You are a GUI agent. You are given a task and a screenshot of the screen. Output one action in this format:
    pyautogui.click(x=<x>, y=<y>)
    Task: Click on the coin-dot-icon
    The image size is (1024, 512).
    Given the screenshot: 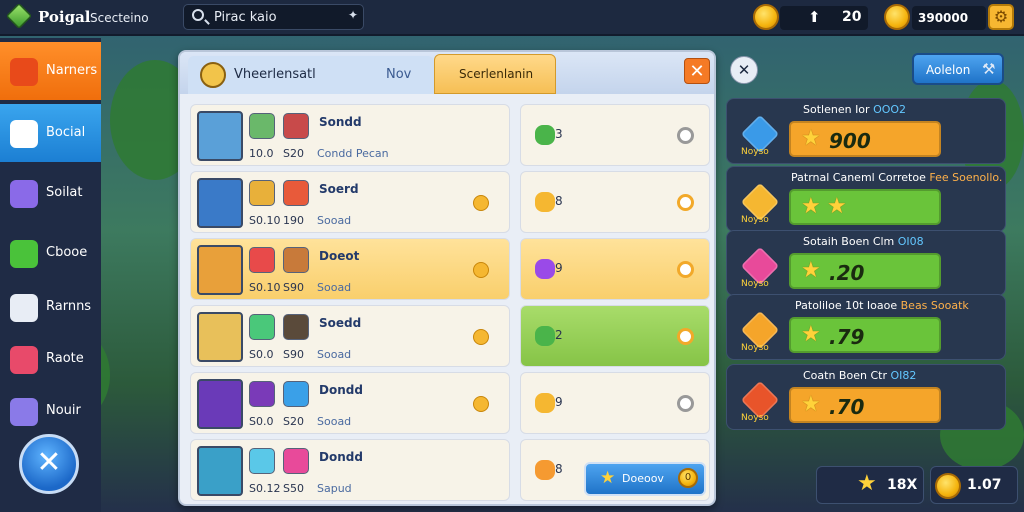 What is the action you would take?
    pyautogui.click(x=481, y=404)
    